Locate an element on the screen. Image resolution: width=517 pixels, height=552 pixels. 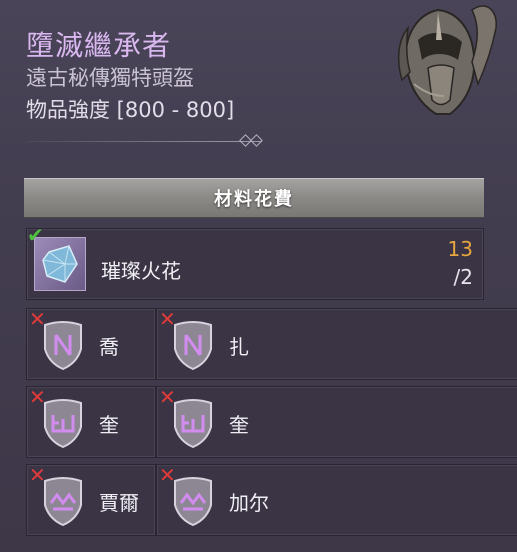
rune-label: 賈爾 is located at coordinates (119, 503).